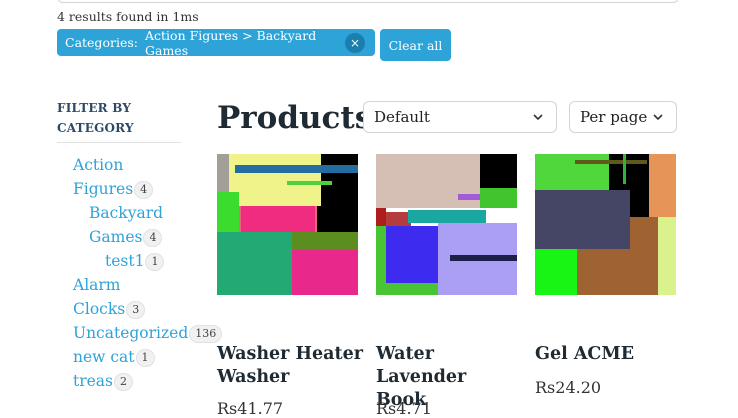 The width and height of the screenshot is (738, 418). What do you see at coordinates (136, 310) in the screenshot?
I see `category-count-badge: 3` at bounding box center [136, 310].